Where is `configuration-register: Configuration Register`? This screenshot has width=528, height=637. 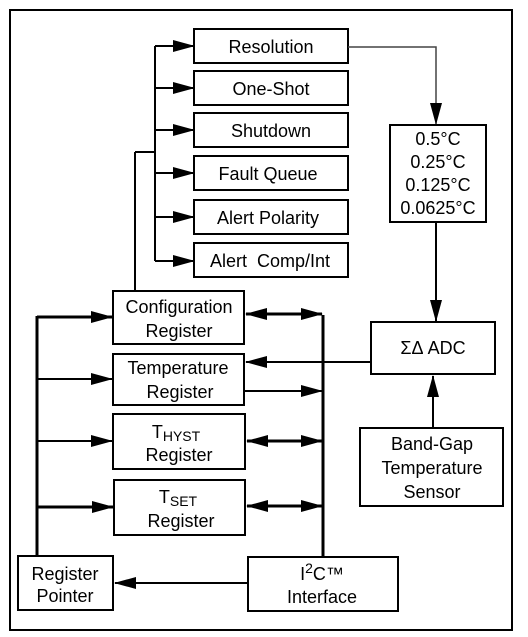
configuration-register: Configuration Register is located at coordinates (178, 317).